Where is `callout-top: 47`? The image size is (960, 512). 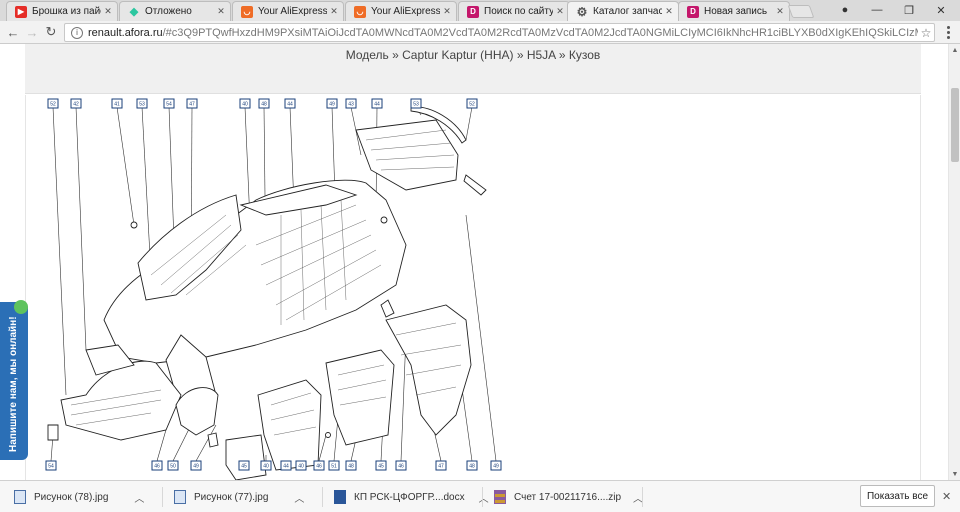
callout-top: 47 is located at coordinates (192, 103).